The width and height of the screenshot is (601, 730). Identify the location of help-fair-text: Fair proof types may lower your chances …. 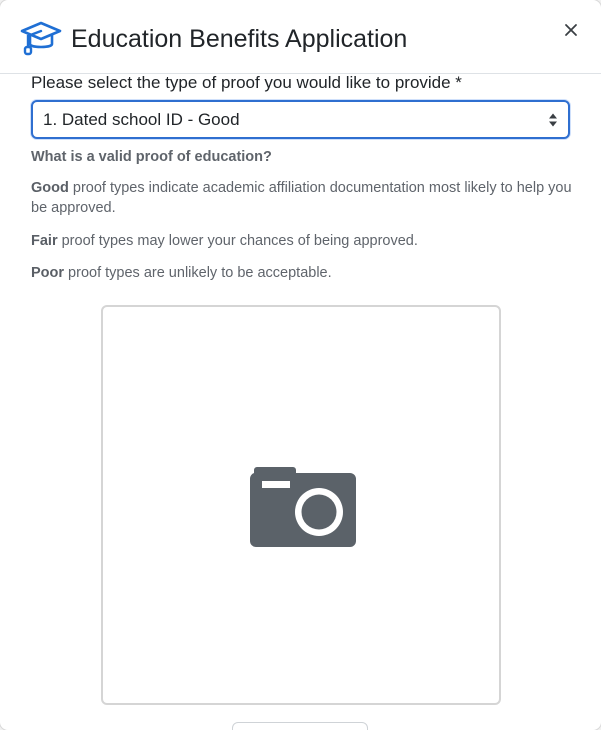
(224, 241).